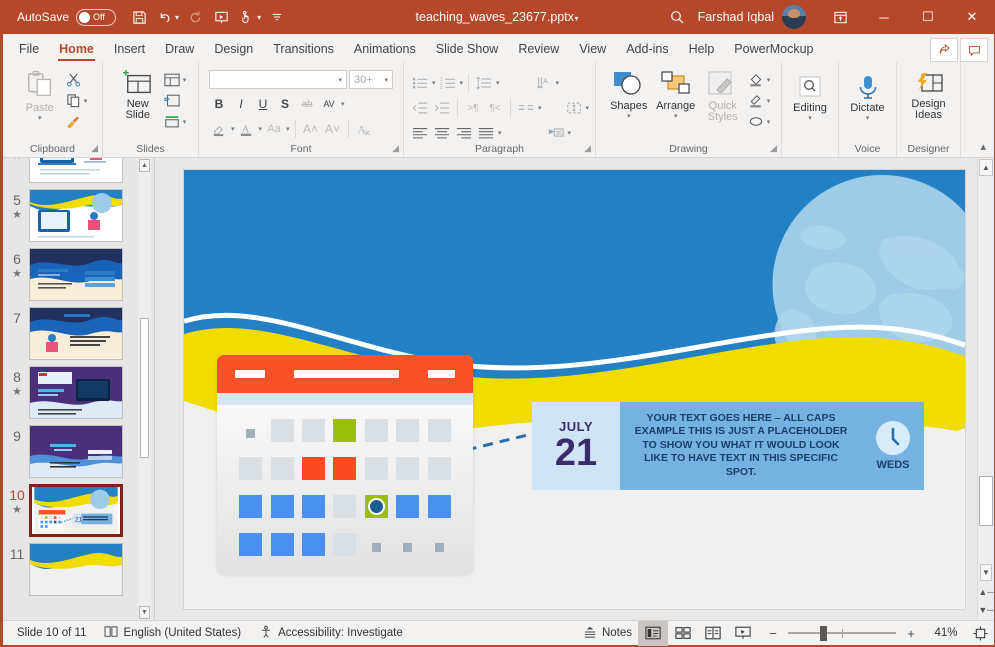 Image resolution: width=995 pixels, height=647 pixels. Describe the element at coordinates (946, 633) in the screenshot. I see `zoom-level: 41%` at that location.